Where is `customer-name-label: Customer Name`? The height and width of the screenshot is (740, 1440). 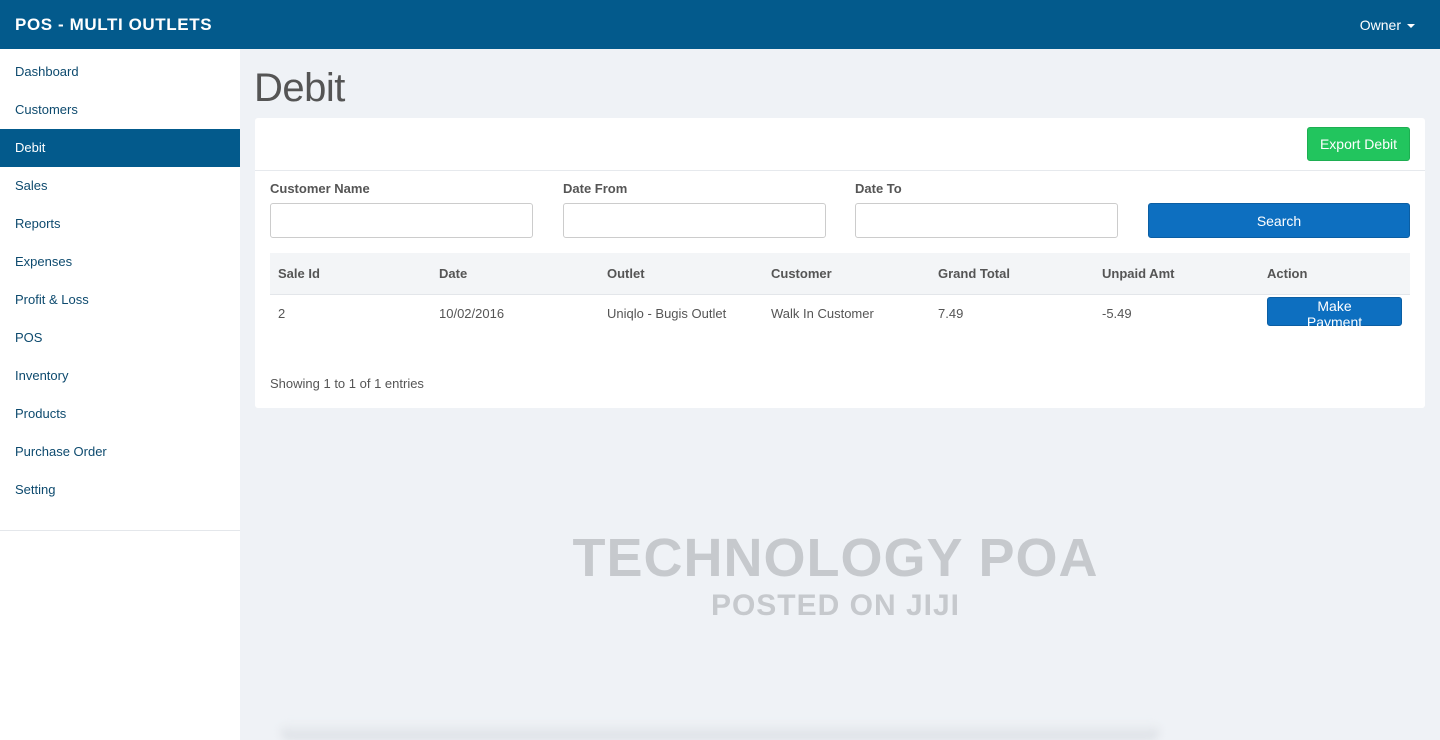 customer-name-label: Customer Name is located at coordinates (320, 188).